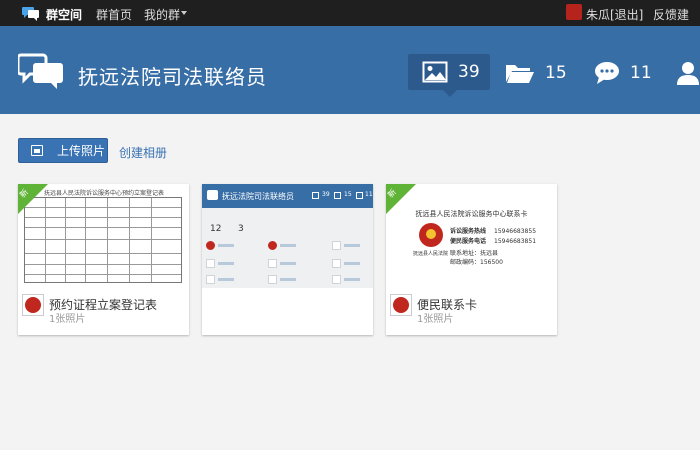 This screenshot has height=450, width=700. I want to click on upload-photos-label: 上传照片, so click(81, 151).